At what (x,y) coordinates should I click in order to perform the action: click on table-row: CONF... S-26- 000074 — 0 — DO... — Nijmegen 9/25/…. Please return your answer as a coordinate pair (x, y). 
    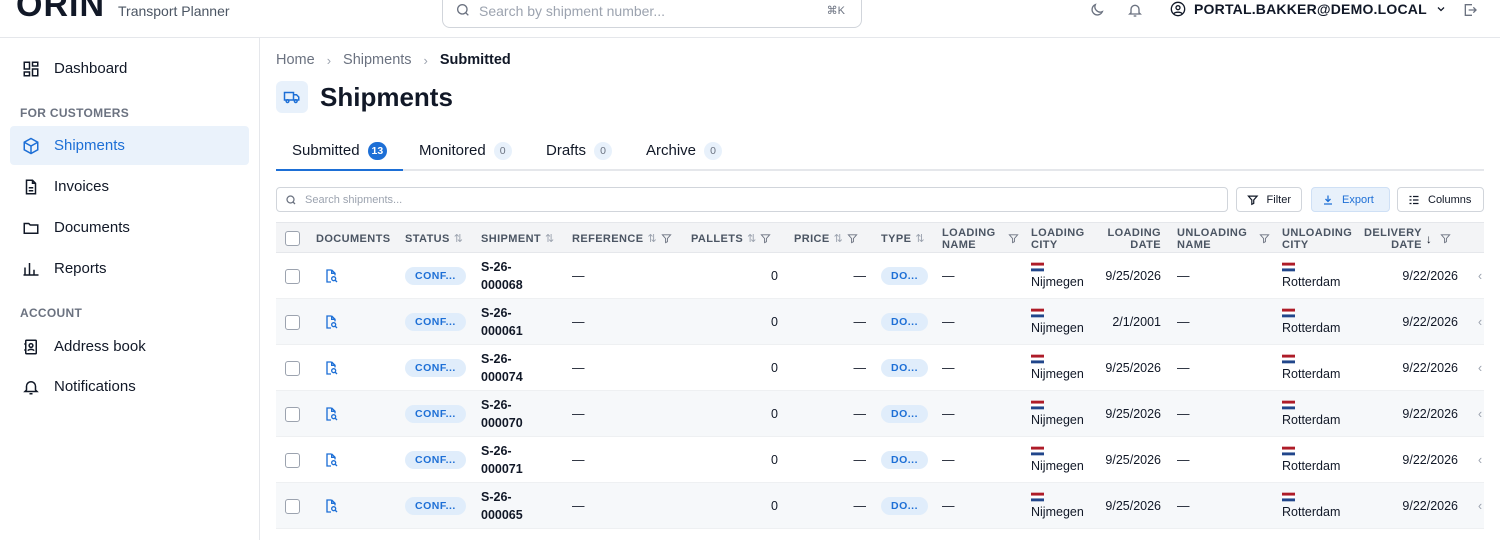
    Looking at the image, I should click on (880, 368).